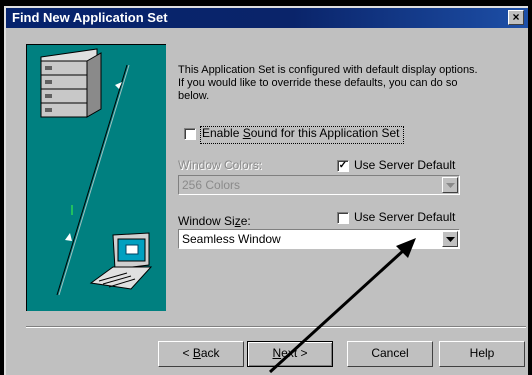 This screenshot has height=375, width=532. I want to click on window-colors-dropdown-button, so click(450, 185).